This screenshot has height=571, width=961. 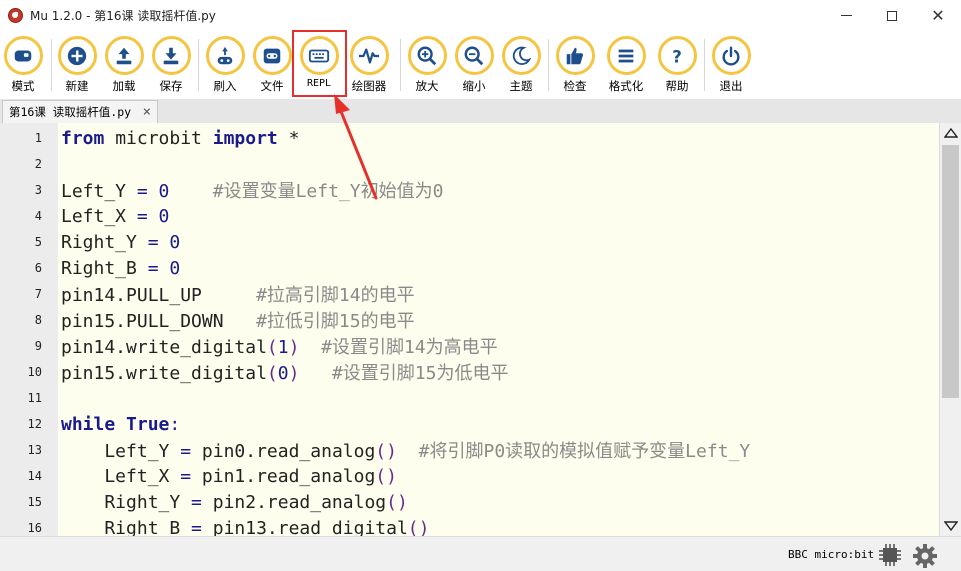 What do you see at coordinates (626, 65) in the screenshot?
I see `tidy-button: 格式化` at bounding box center [626, 65].